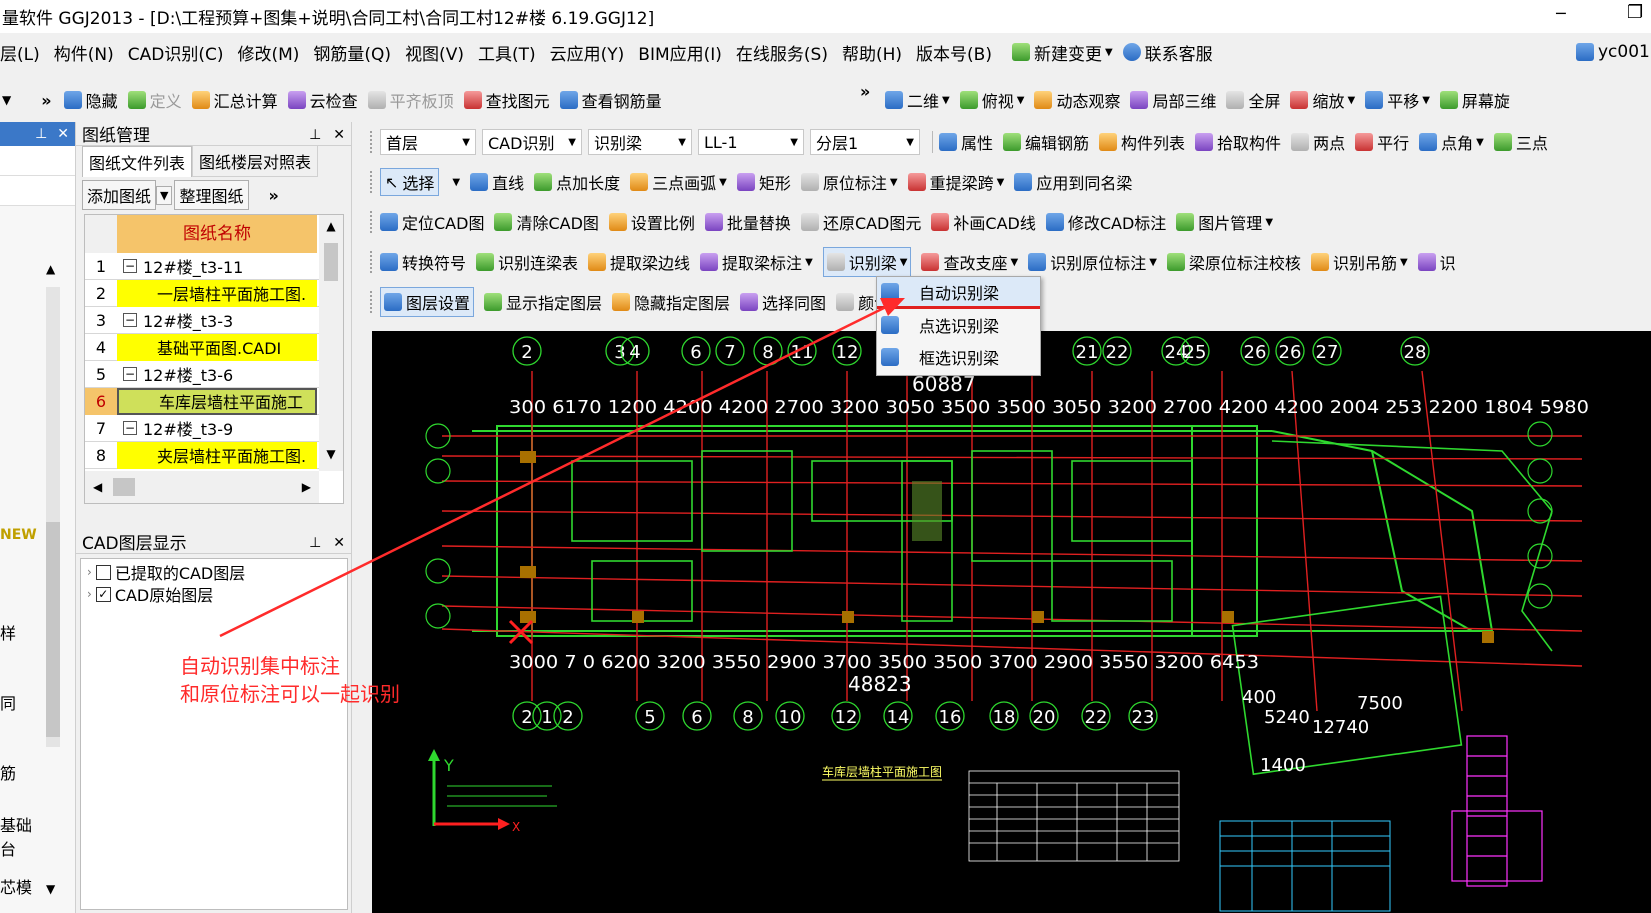 This screenshot has width=1651, height=913. Describe the element at coordinates (1224, 222) in the screenshot. I see `cad-tool-button-7: 图片管理 ▼` at that location.